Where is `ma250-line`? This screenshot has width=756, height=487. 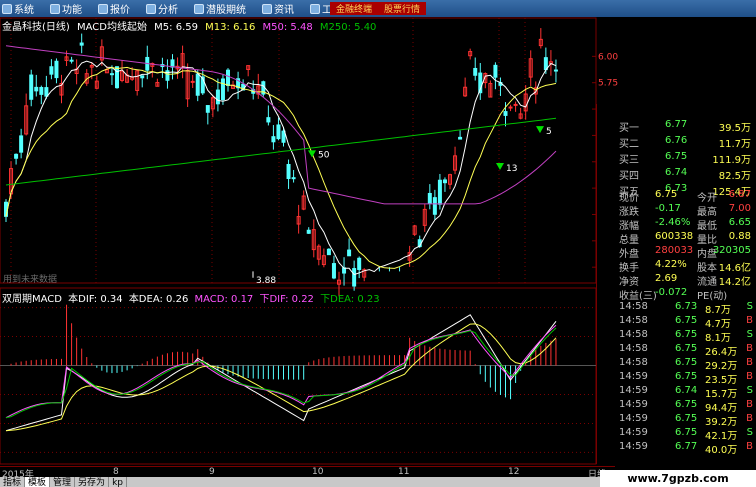
ma250-line is located at coordinates (281, 151).